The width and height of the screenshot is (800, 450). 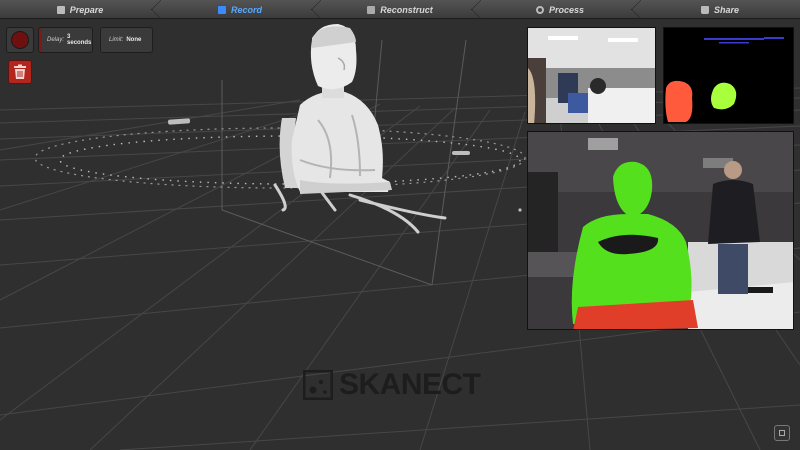 I want to click on trash-icon, so click(x=20, y=71).